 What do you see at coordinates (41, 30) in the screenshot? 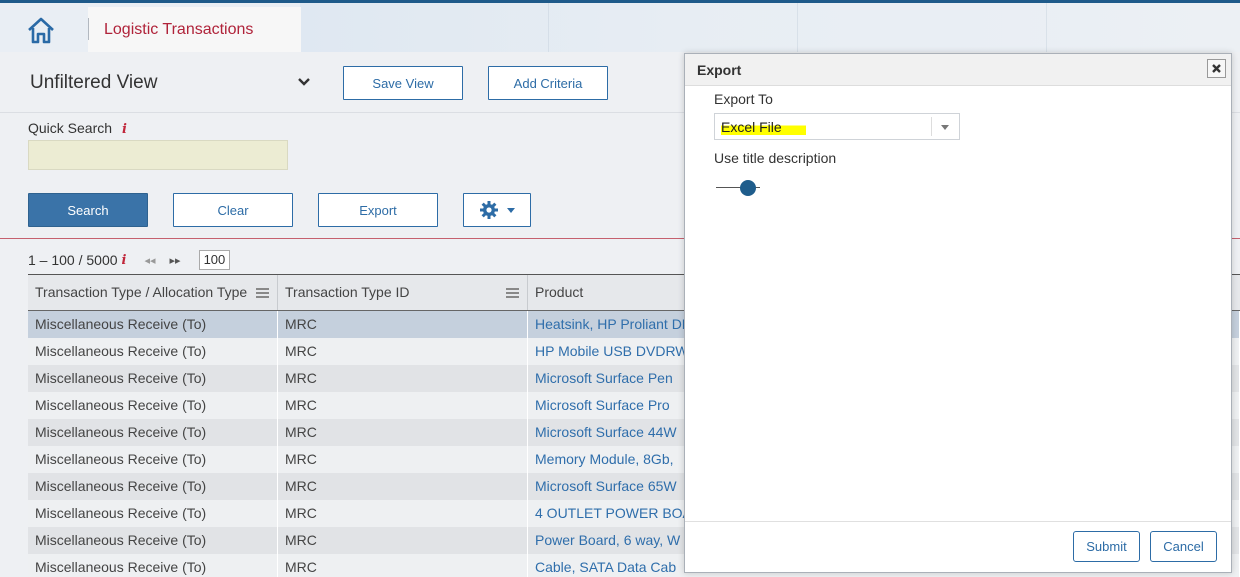
I see `home-icon` at bounding box center [41, 30].